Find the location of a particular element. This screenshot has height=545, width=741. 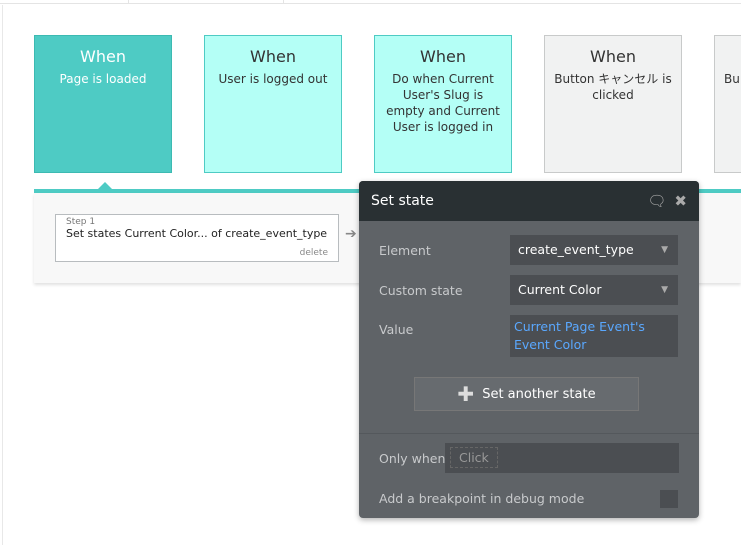

custom-state-value: Current Color is located at coordinates (560, 289).